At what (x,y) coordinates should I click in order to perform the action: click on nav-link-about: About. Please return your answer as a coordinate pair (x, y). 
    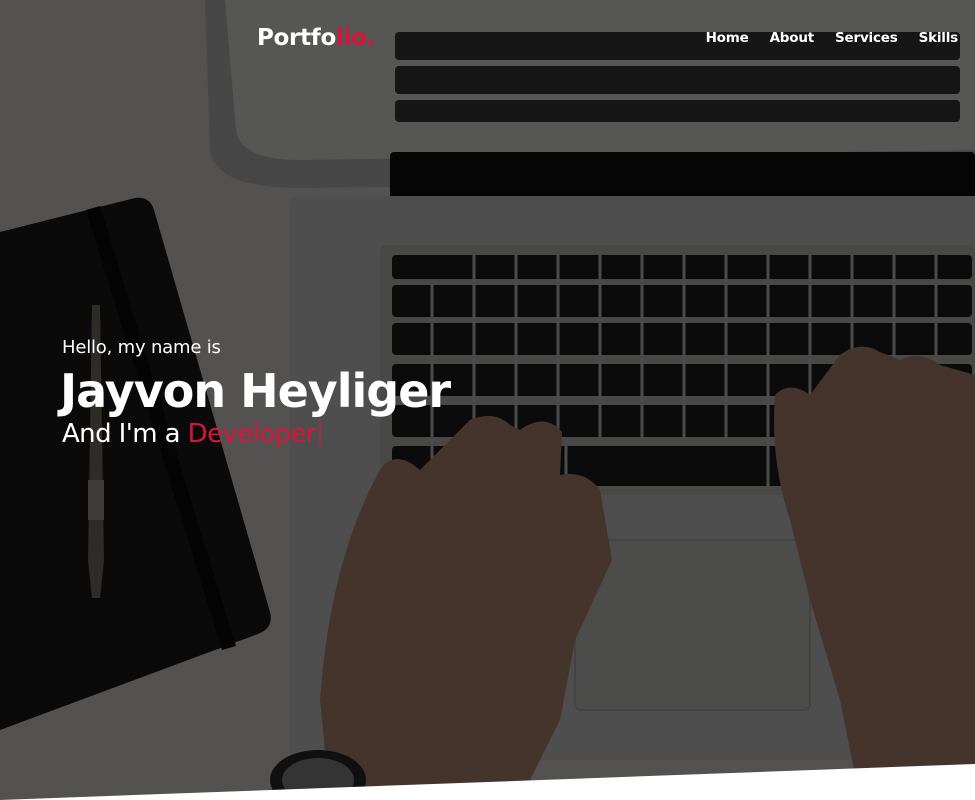
    Looking at the image, I should click on (792, 38).